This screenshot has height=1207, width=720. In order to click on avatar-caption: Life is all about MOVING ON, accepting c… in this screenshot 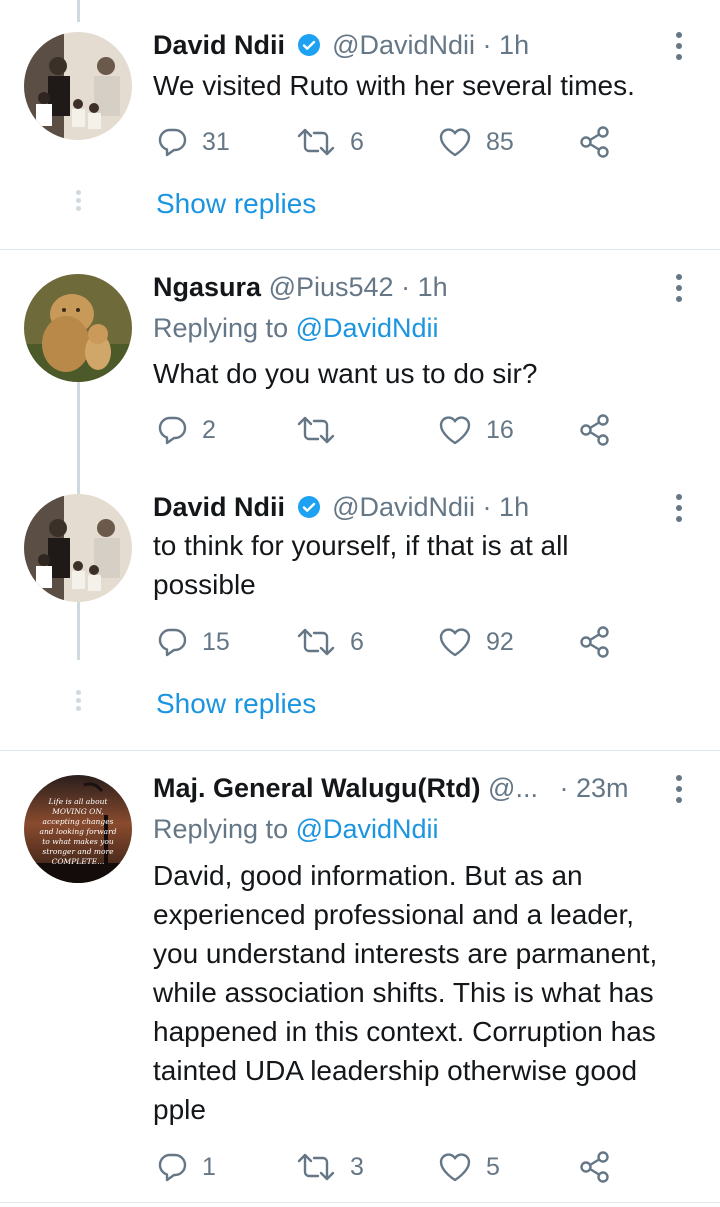, I will do `click(78, 831)`.